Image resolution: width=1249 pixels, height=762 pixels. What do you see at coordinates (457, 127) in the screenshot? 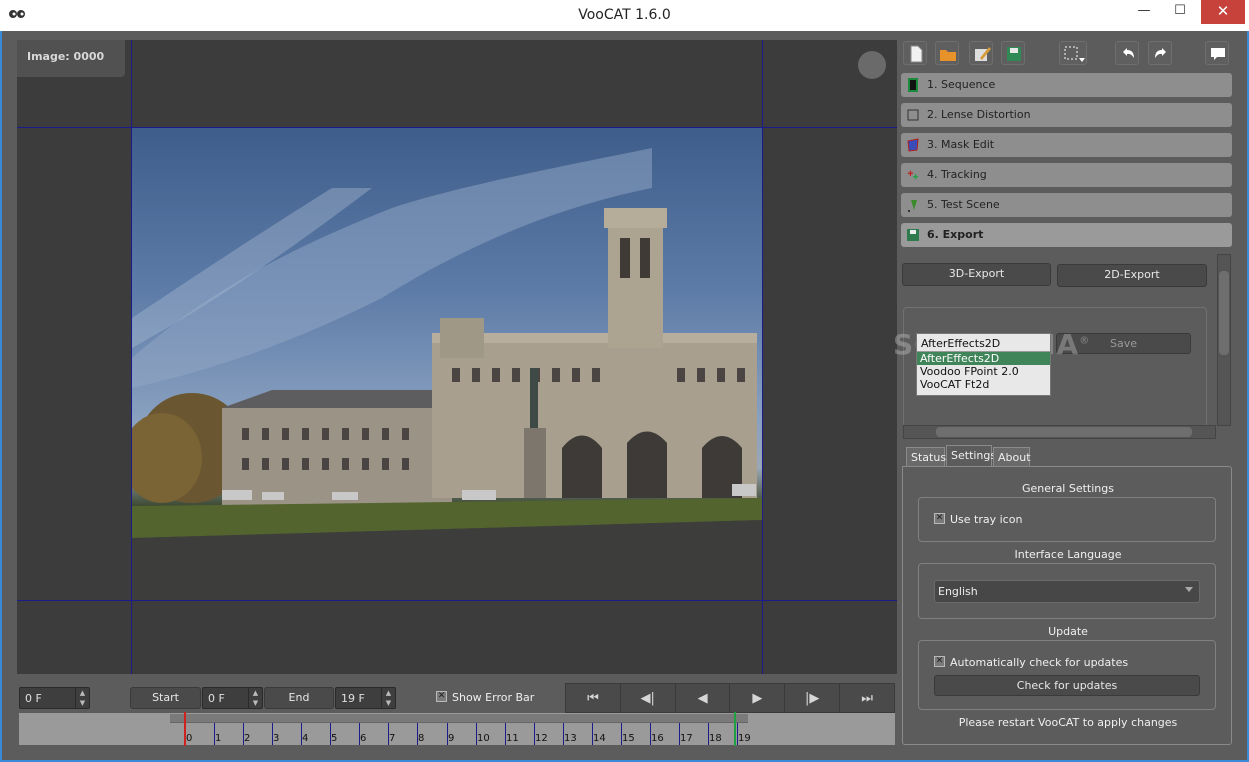
I see `guide-line-top` at bounding box center [457, 127].